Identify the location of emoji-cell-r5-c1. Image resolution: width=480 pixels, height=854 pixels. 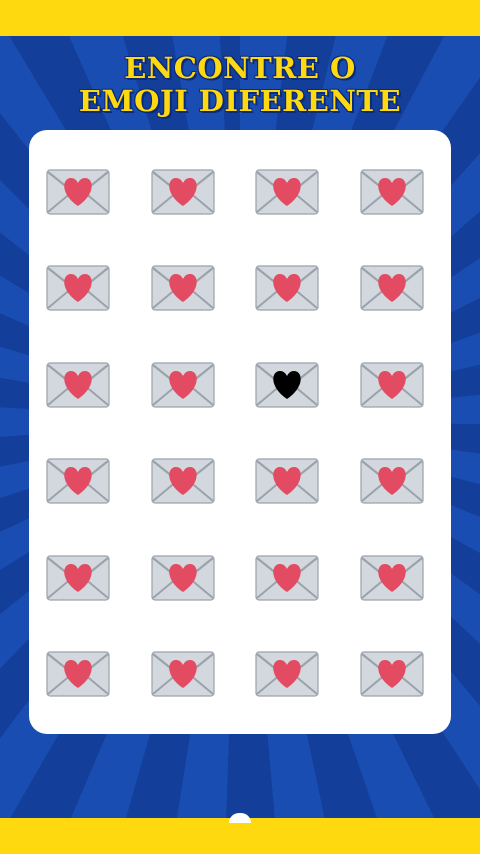
(78, 578).